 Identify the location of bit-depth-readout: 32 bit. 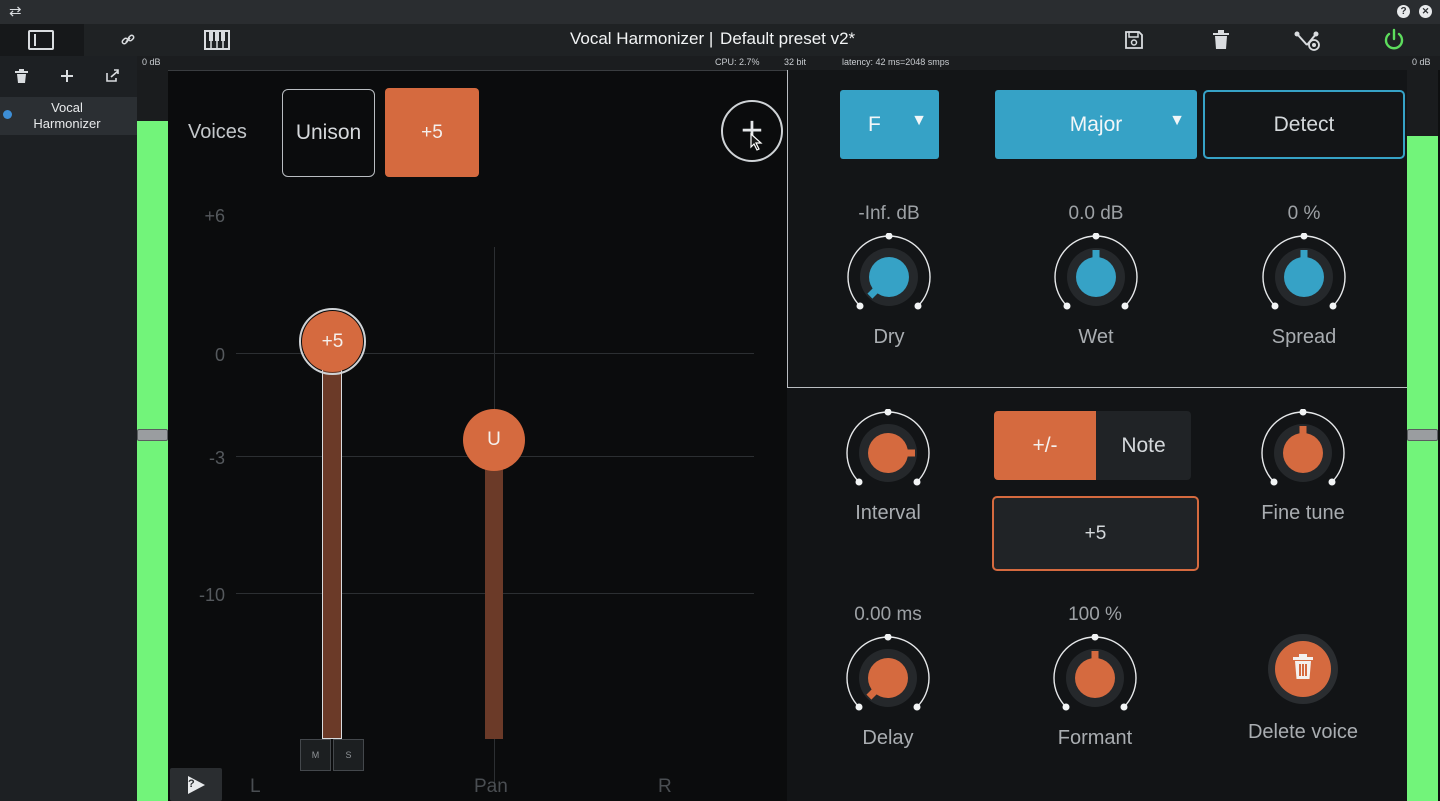
(795, 62).